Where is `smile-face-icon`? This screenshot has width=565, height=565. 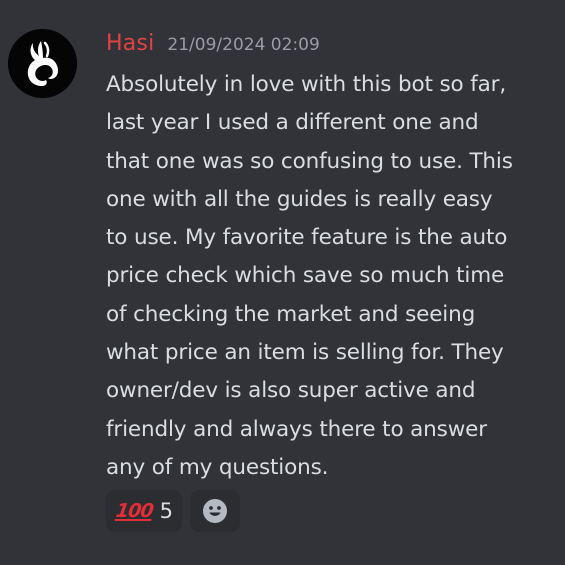
smile-face-icon is located at coordinates (215, 511).